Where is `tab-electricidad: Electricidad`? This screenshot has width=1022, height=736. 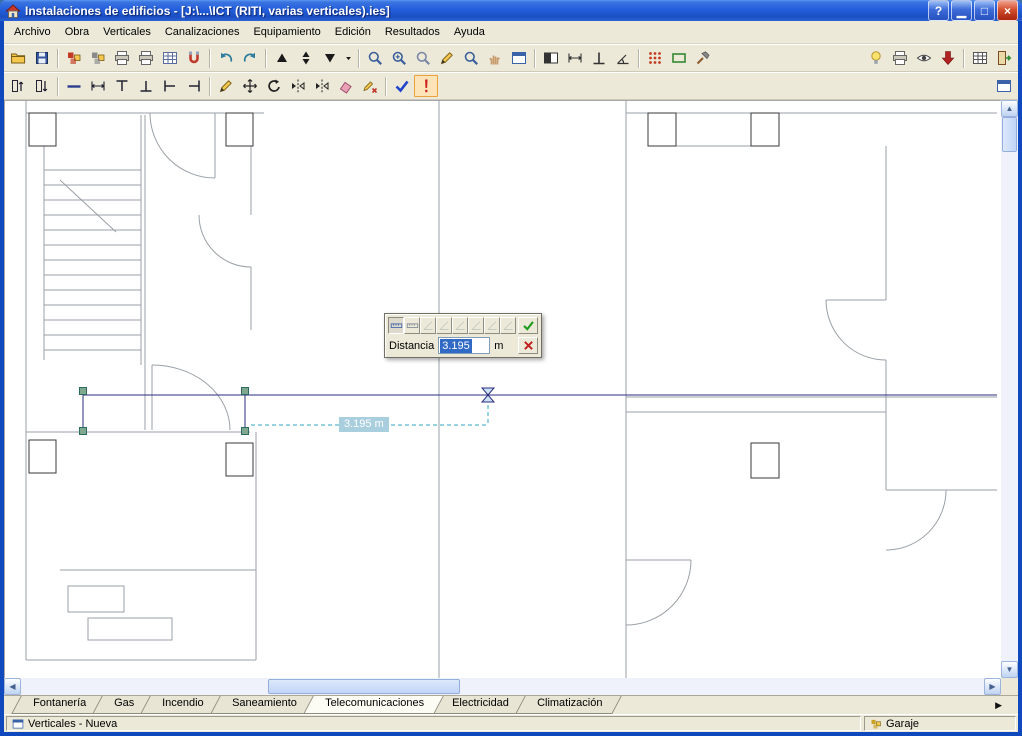 tab-electricidad: Electricidad is located at coordinates (479, 705).